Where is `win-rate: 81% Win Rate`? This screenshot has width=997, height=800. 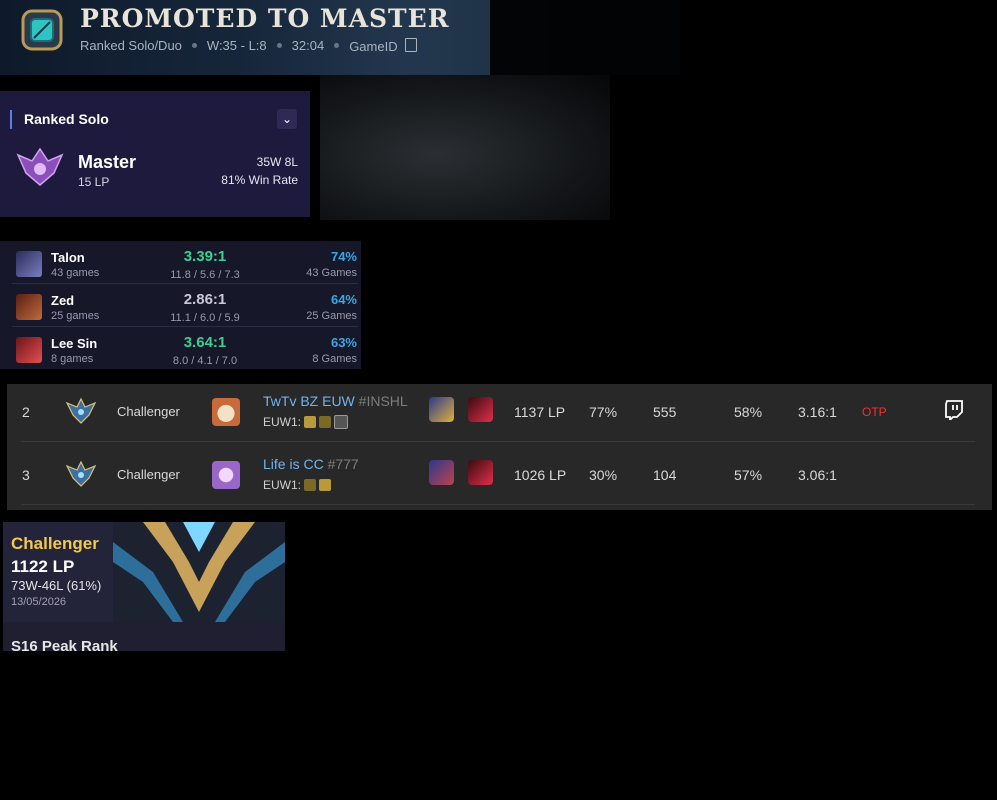 win-rate: 81% Win Rate is located at coordinates (259, 180).